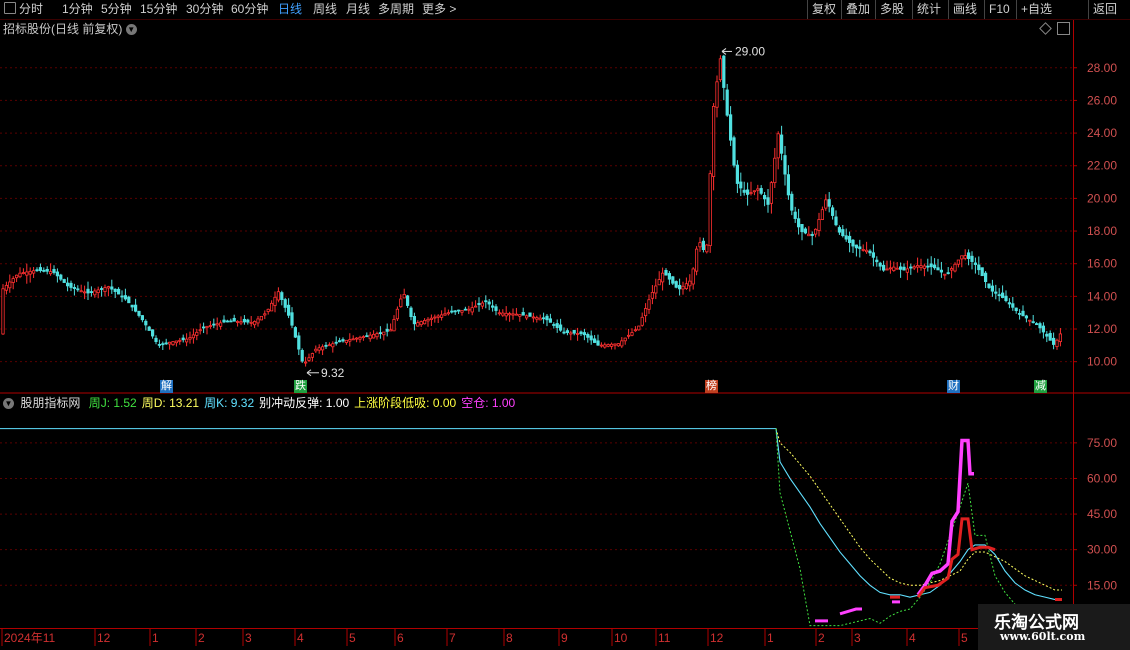  Describe the element at coordinates (891, 9) in the screenshot. I see `toolbar-button-2: 多股` at that location.